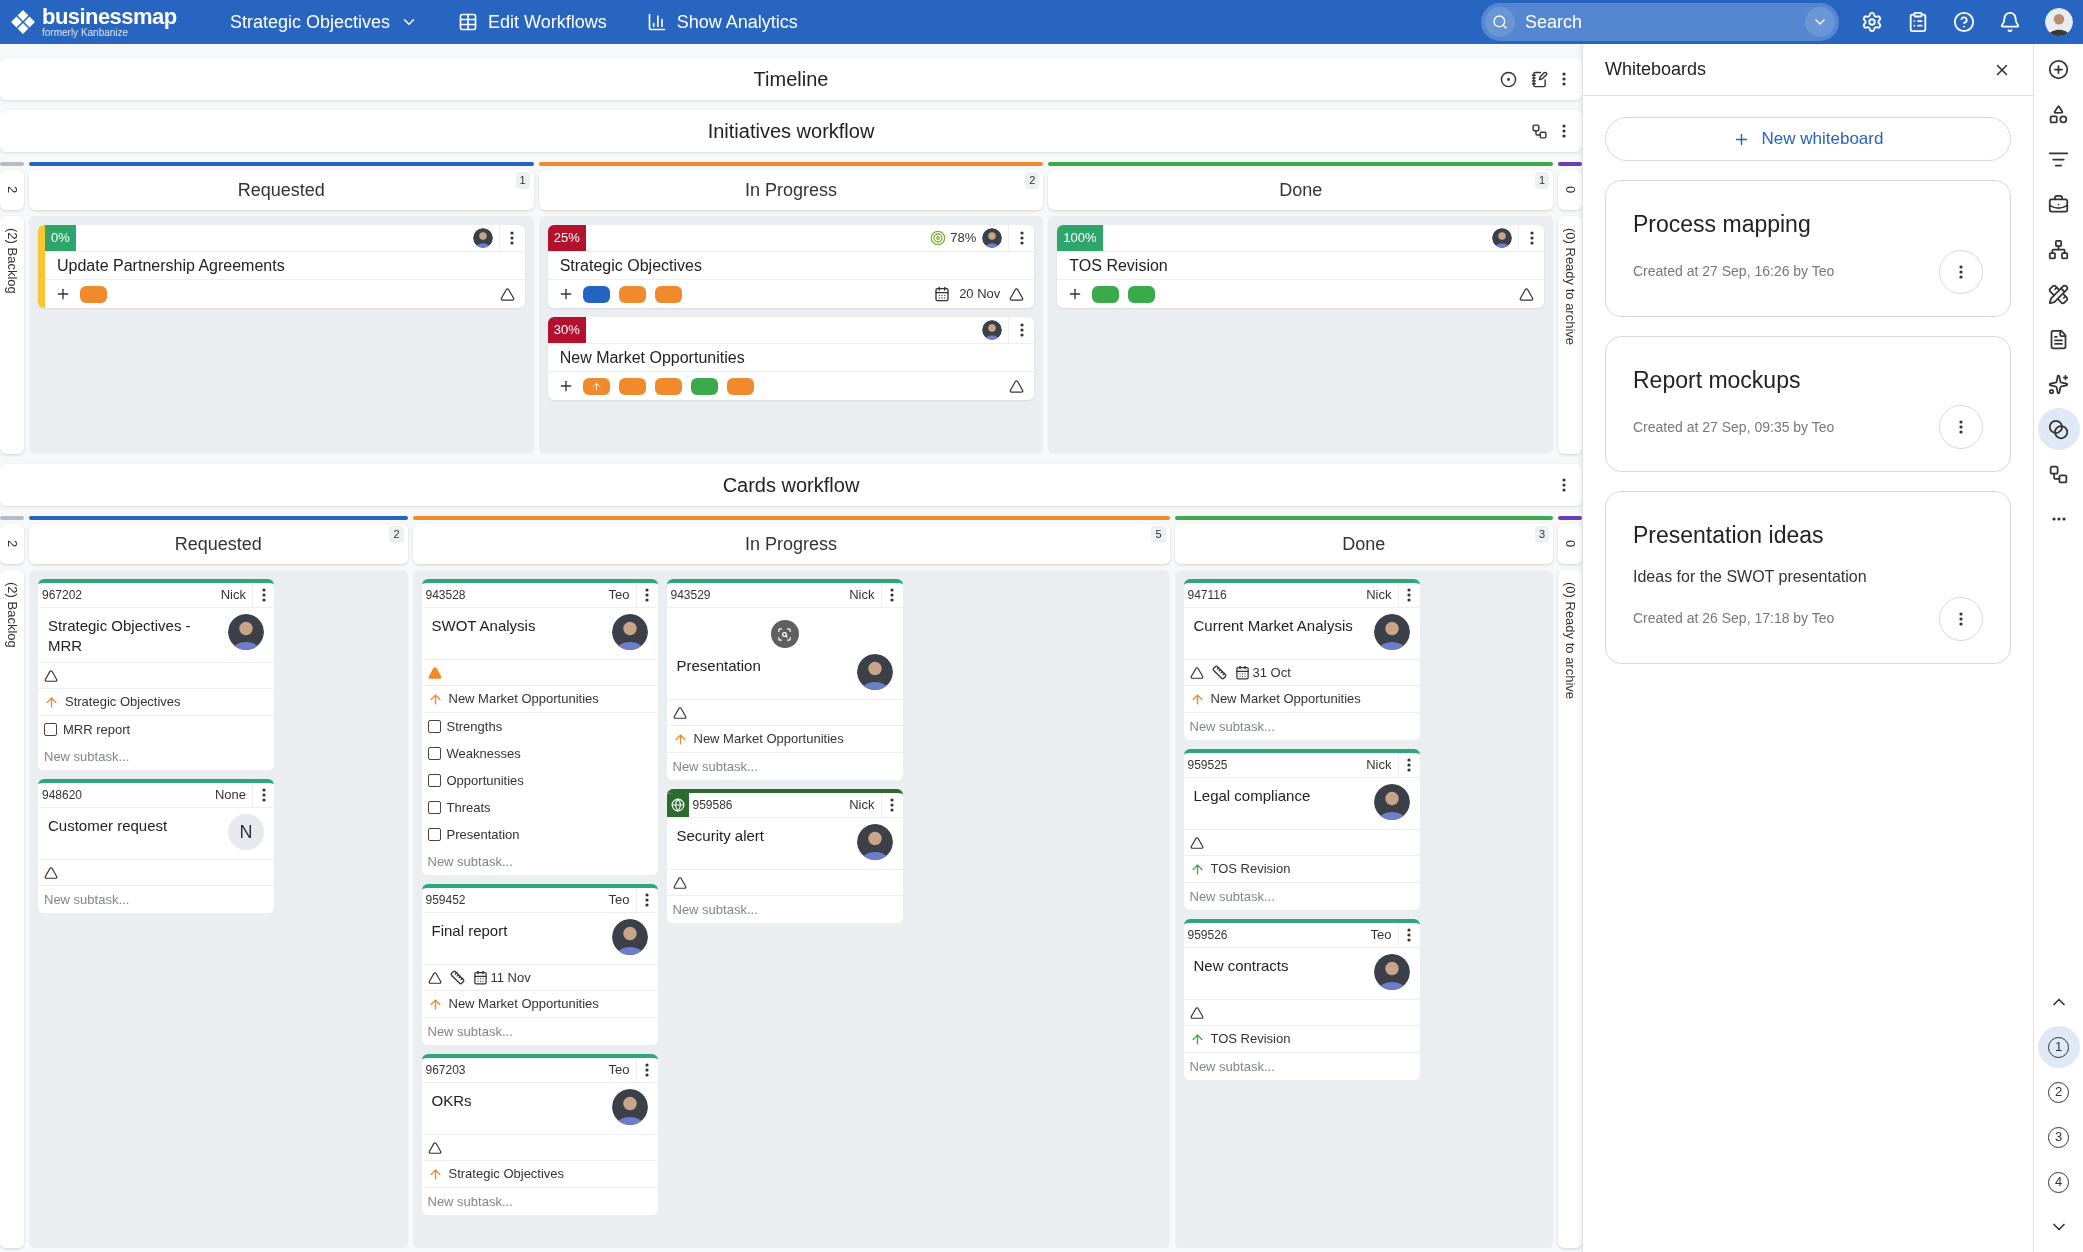  Describe the element at coordinates (690, 595) in the screenshot. I see `card-id: 943529` at that location.